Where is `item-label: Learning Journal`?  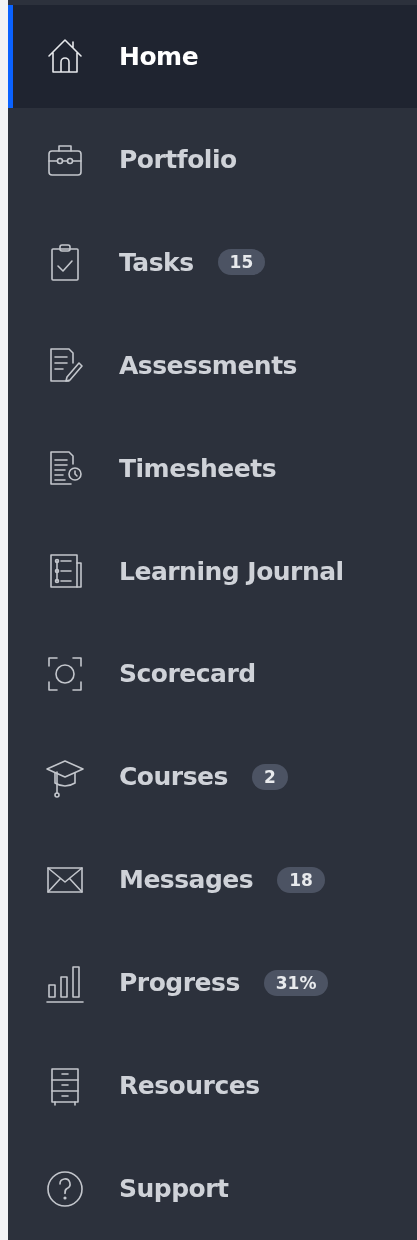 item-label: Learning Journal is located at coordinates (231, 571).